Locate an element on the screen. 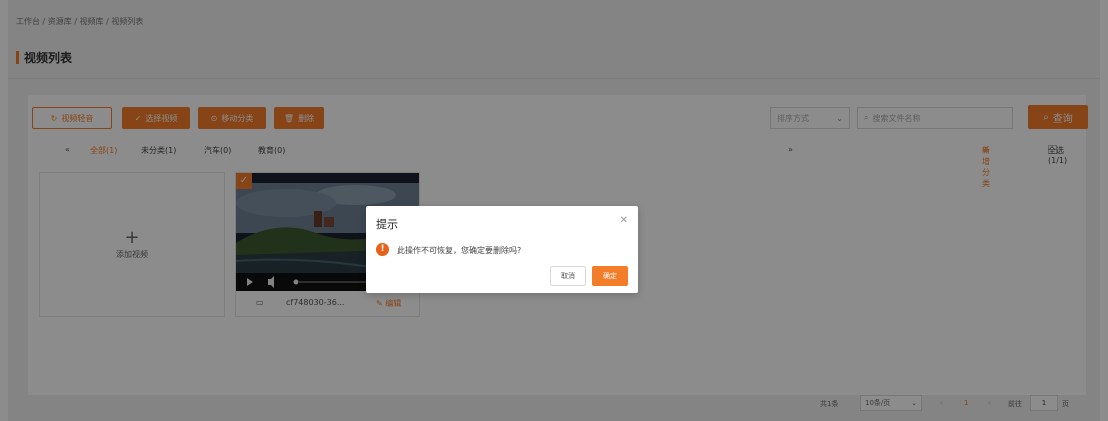 Image resolution: width=1108 pixels, height=421 pixels. cancel-label: 取消 is located at coordinates (568, 276).